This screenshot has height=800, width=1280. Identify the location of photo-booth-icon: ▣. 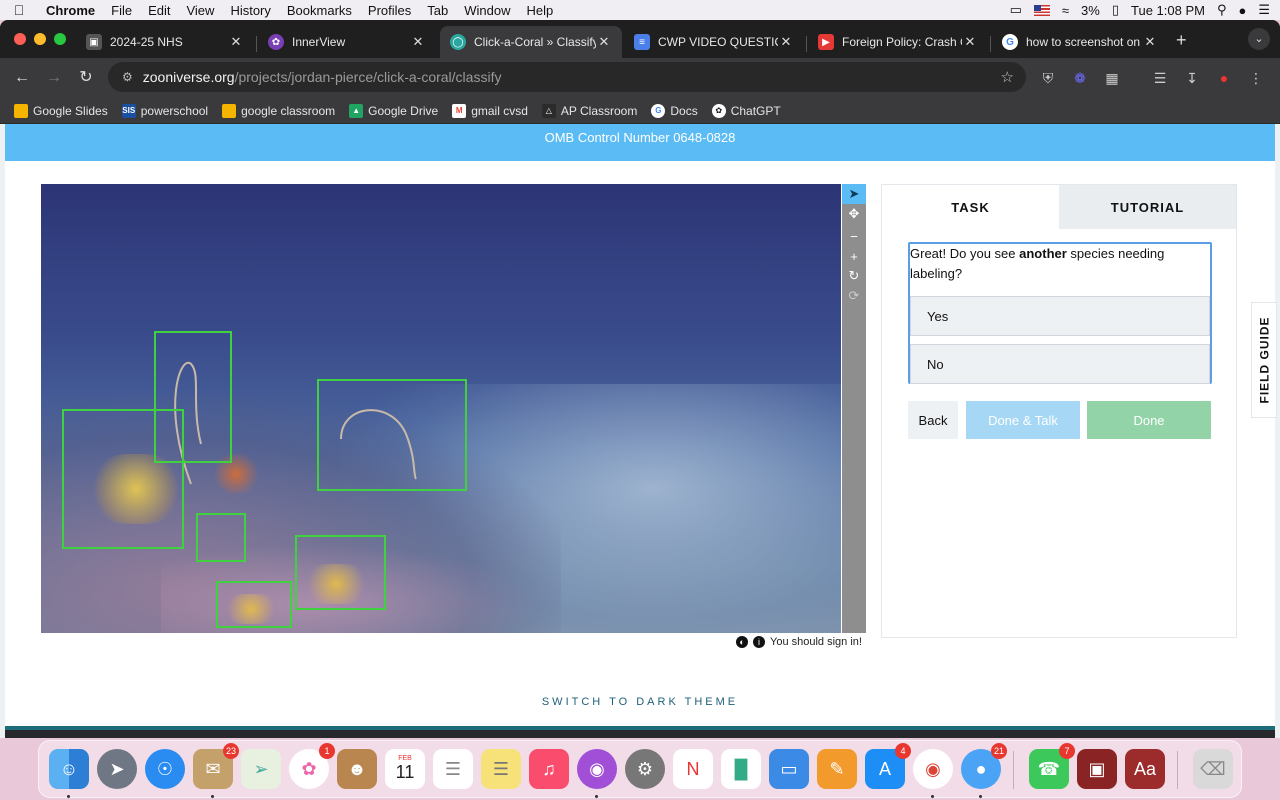
(1097, 769).